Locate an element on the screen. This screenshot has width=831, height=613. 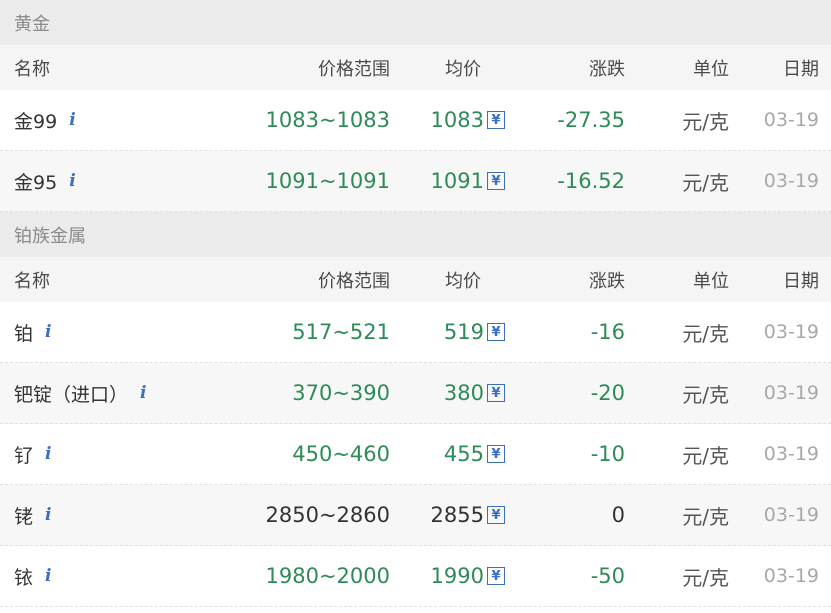
price-change: -50 is located at coordinates (607, 576).